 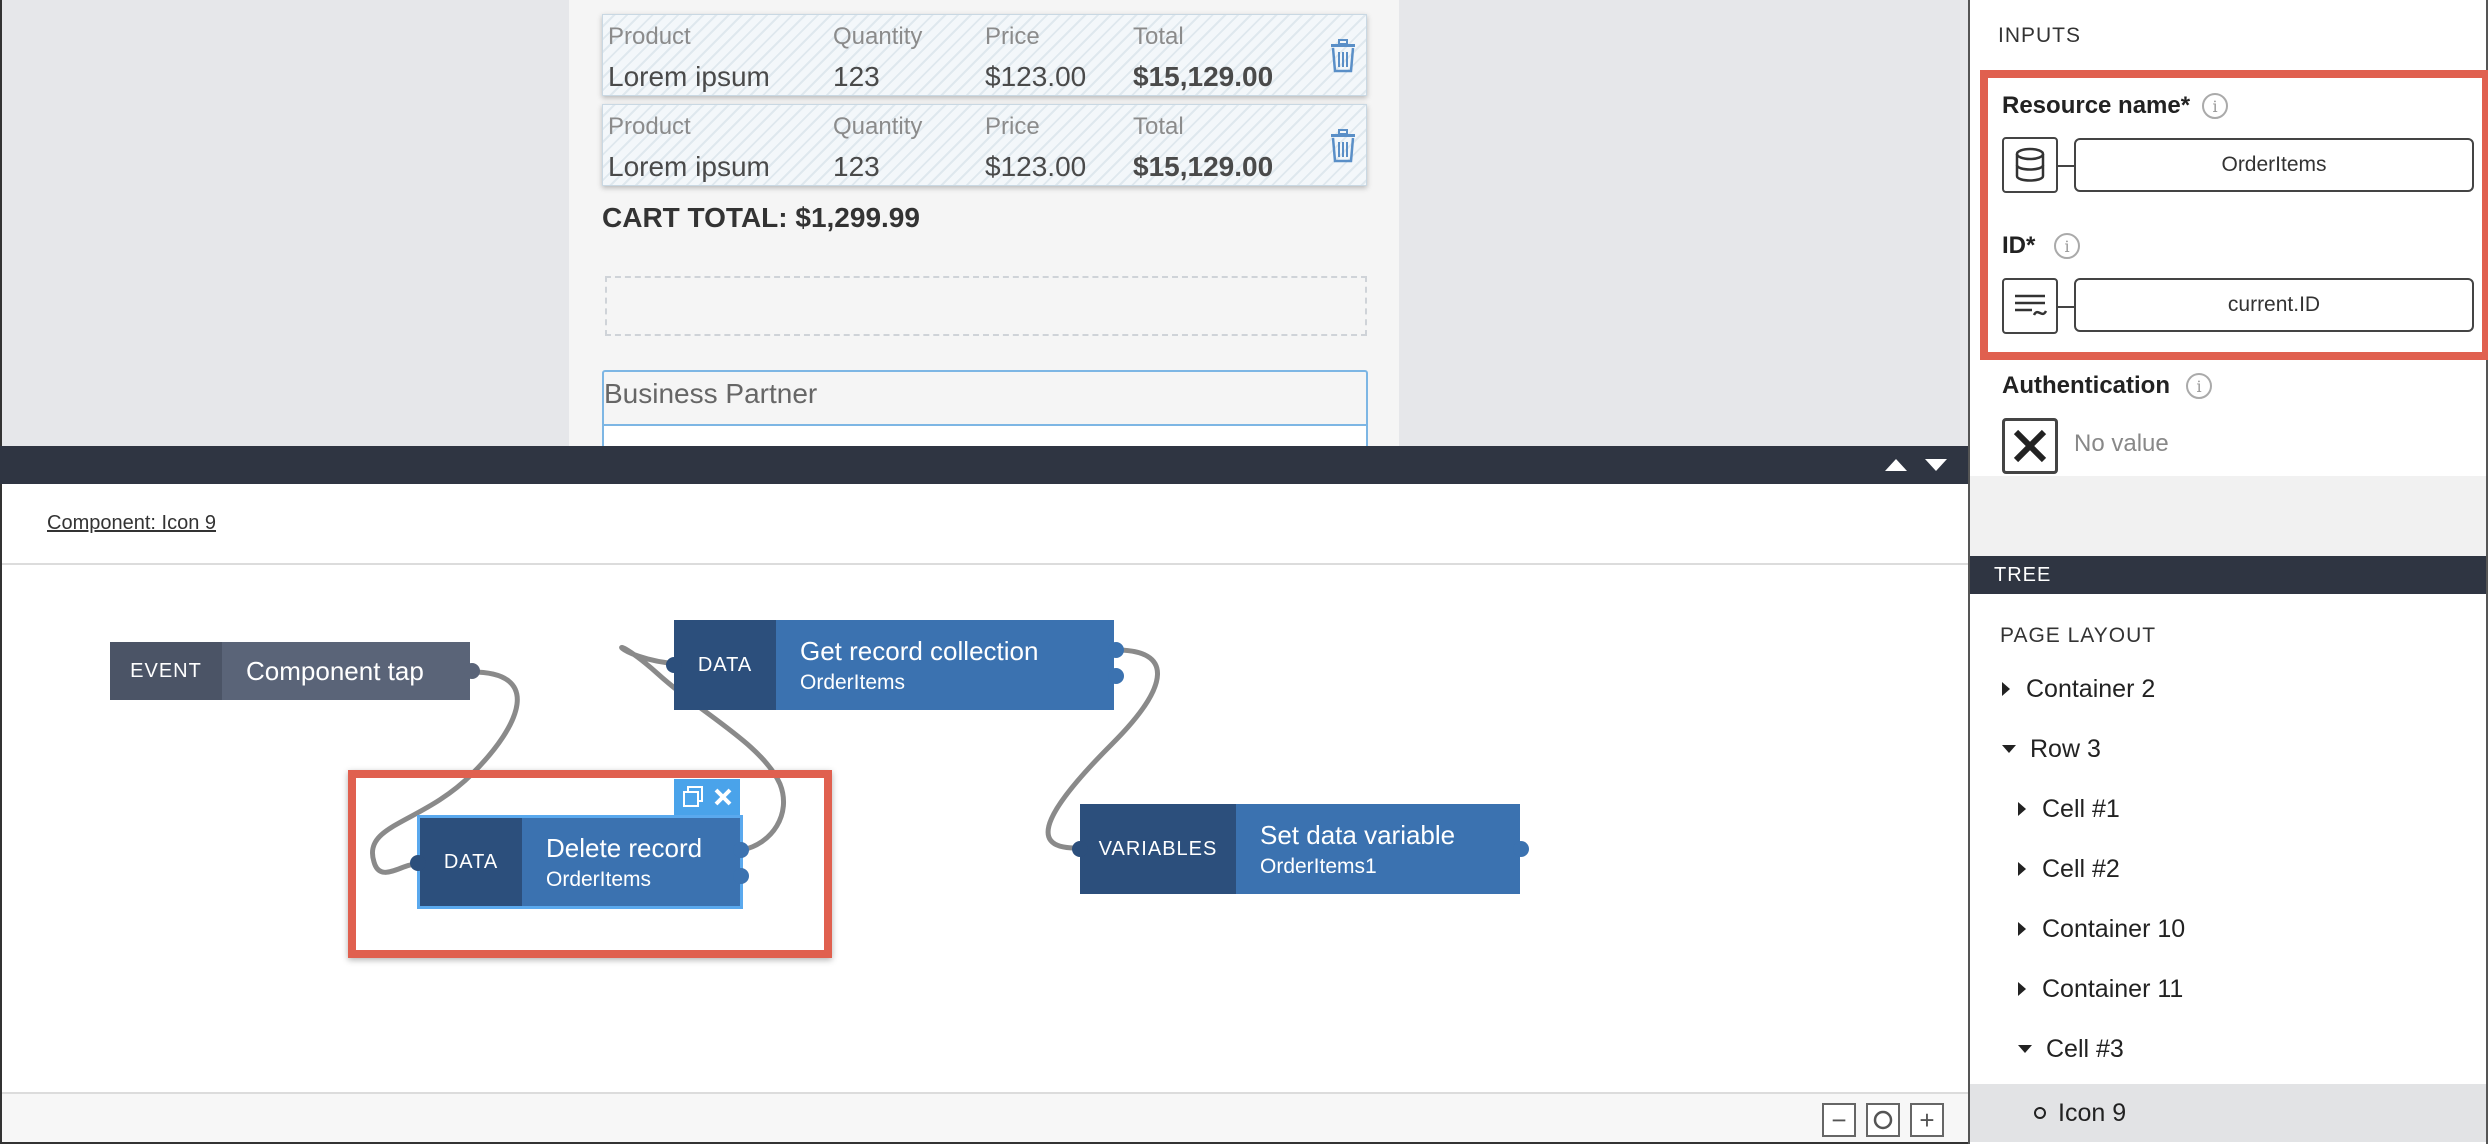 I want to click on inputs-section-title: INPUTS, so click(x=2040, y=35).